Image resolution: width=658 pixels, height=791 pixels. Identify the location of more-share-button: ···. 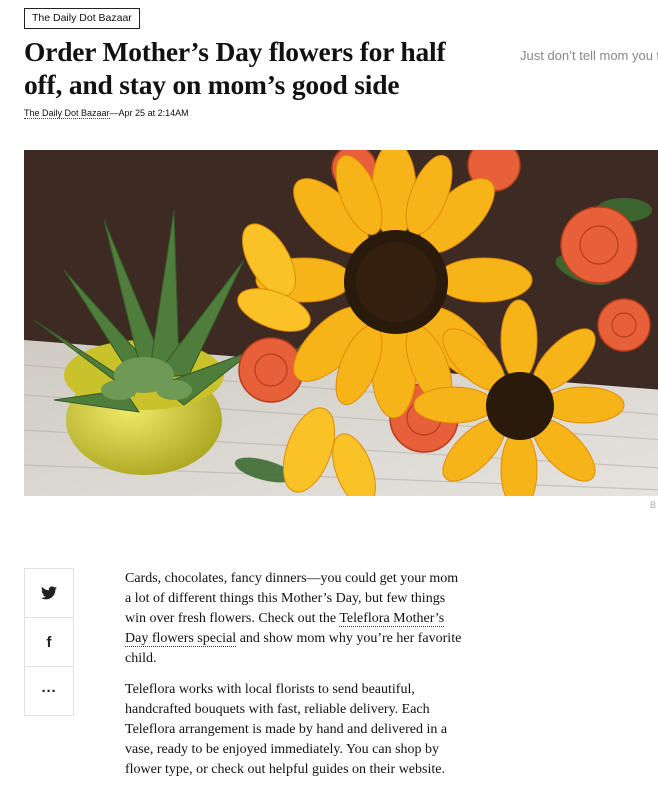
(49, 691).